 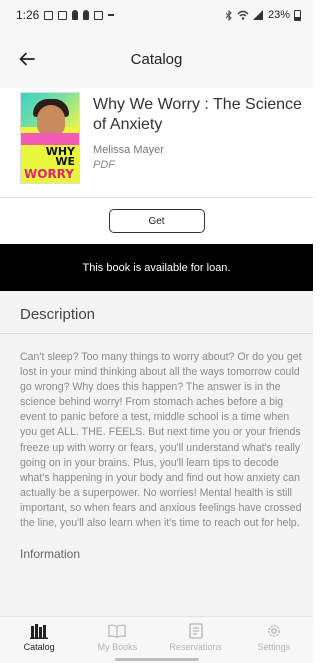 What do you see at coordinates (104, 165) in the screenshot?
I see `book-format: PDF` at bounding box center [104, 165].